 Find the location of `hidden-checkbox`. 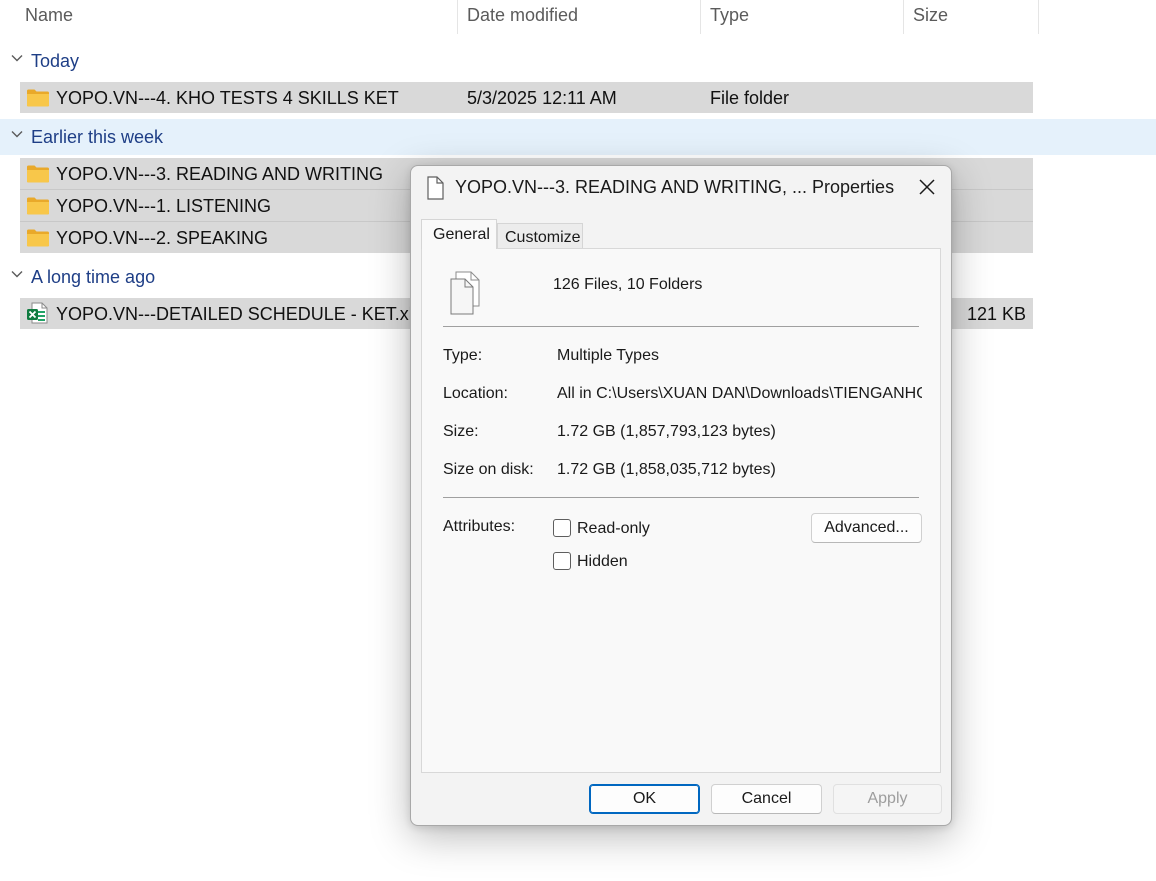

hidden-checkbox is located at coordinates (562, 561).